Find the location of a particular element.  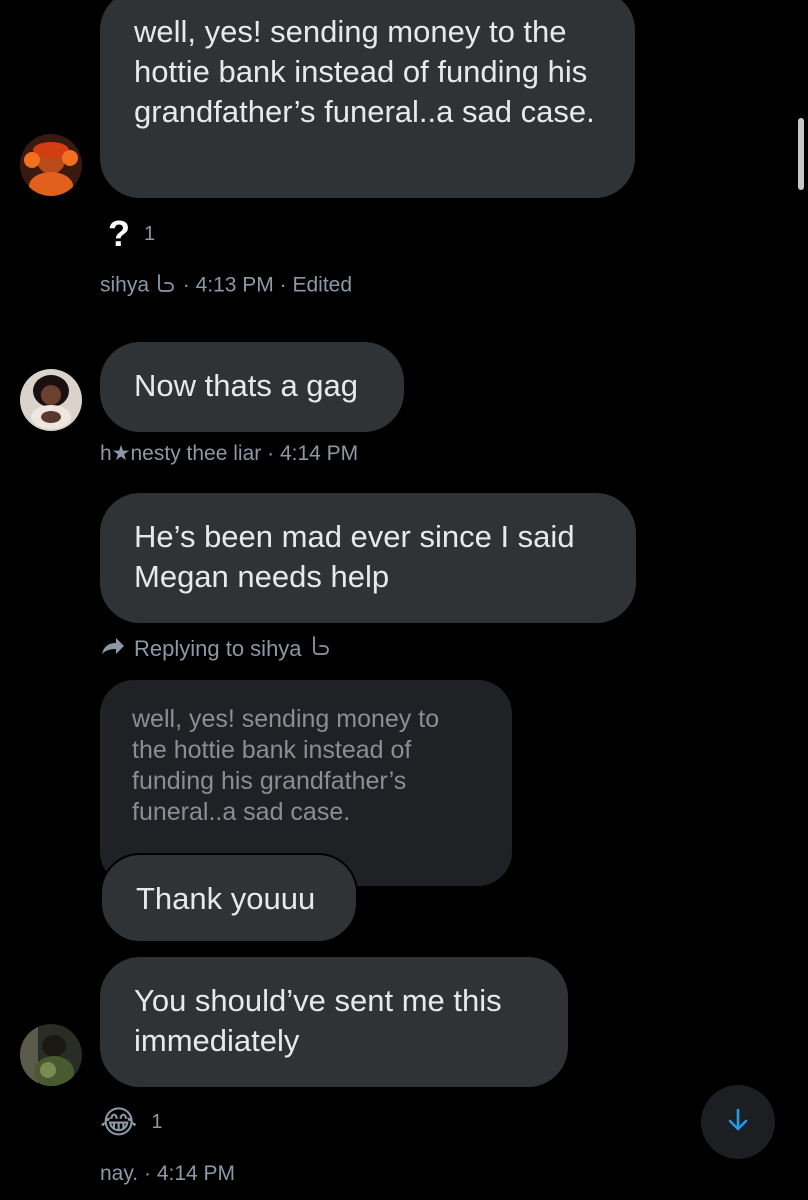

reaction-bar: 😂 1 is located at coordinates (131, 1122).